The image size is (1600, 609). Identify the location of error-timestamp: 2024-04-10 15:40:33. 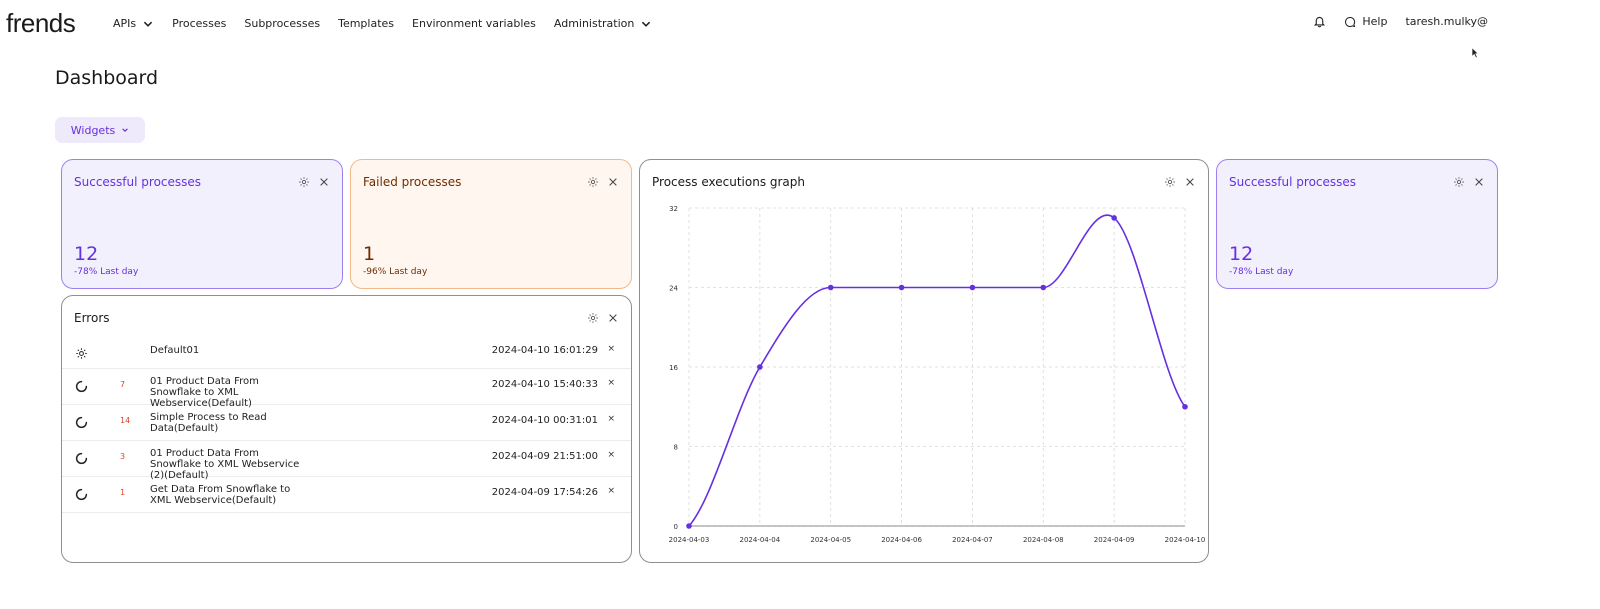
(544, 384).